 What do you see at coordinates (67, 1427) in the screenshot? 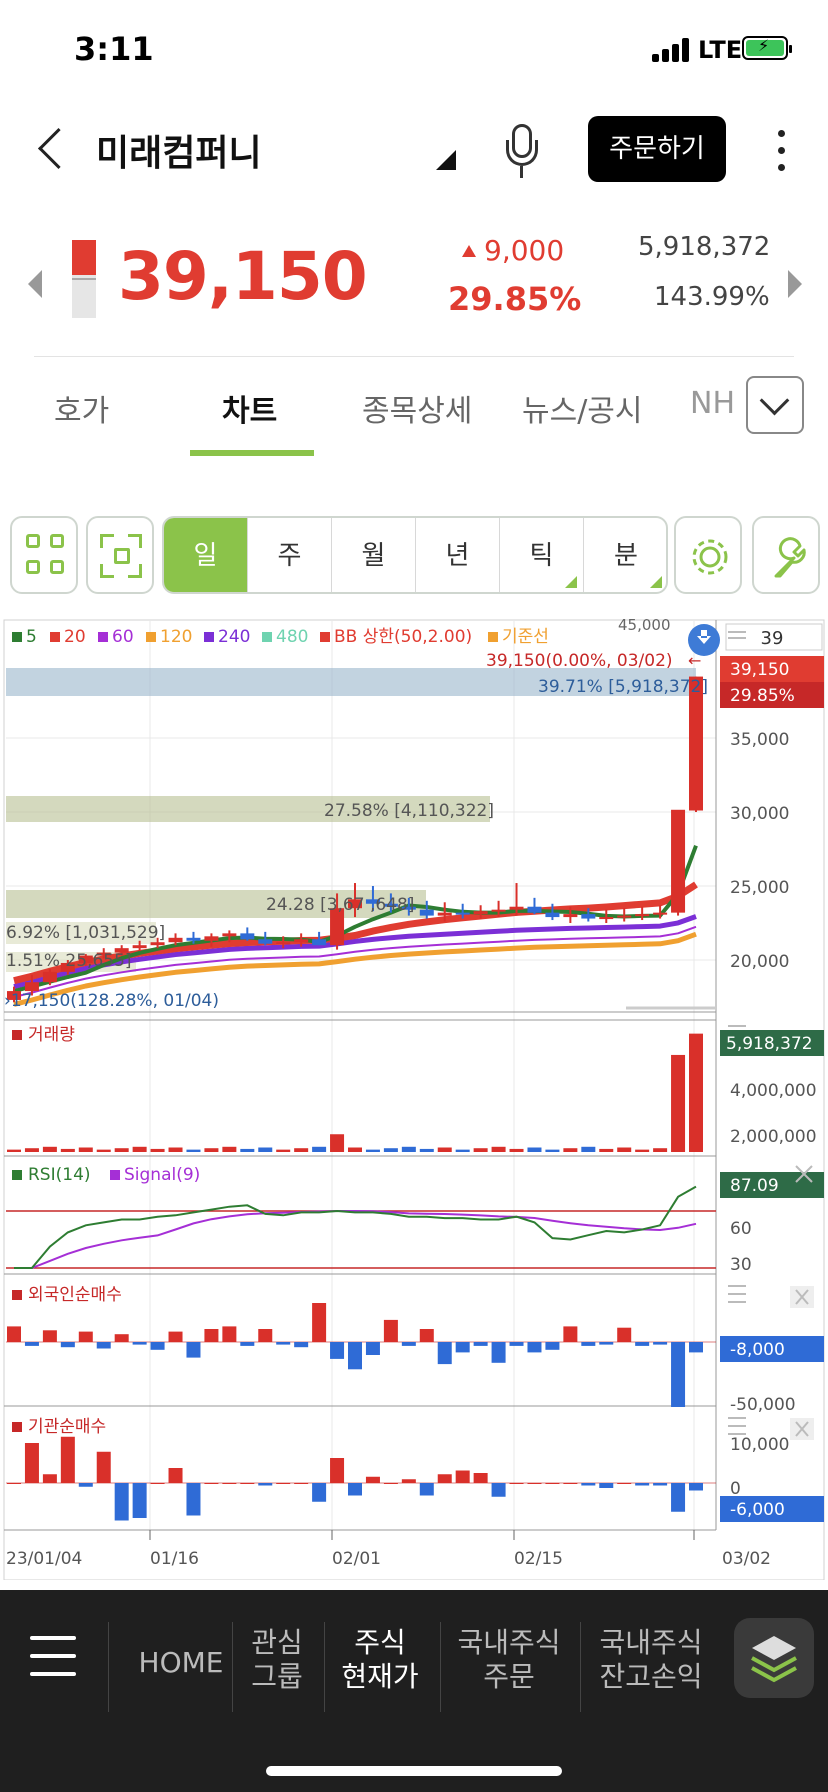
I see `inst-title: 기관순매수` at bounding box center [67, 1427].